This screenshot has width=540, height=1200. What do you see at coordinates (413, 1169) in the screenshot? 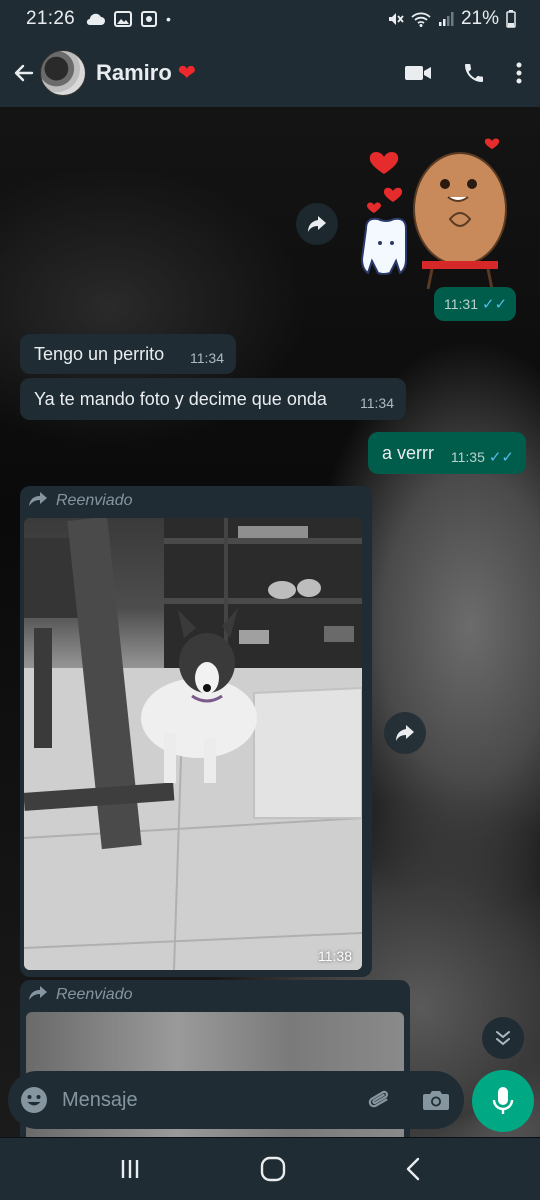
I see `back-icon` at bounding box center [413, 1169].